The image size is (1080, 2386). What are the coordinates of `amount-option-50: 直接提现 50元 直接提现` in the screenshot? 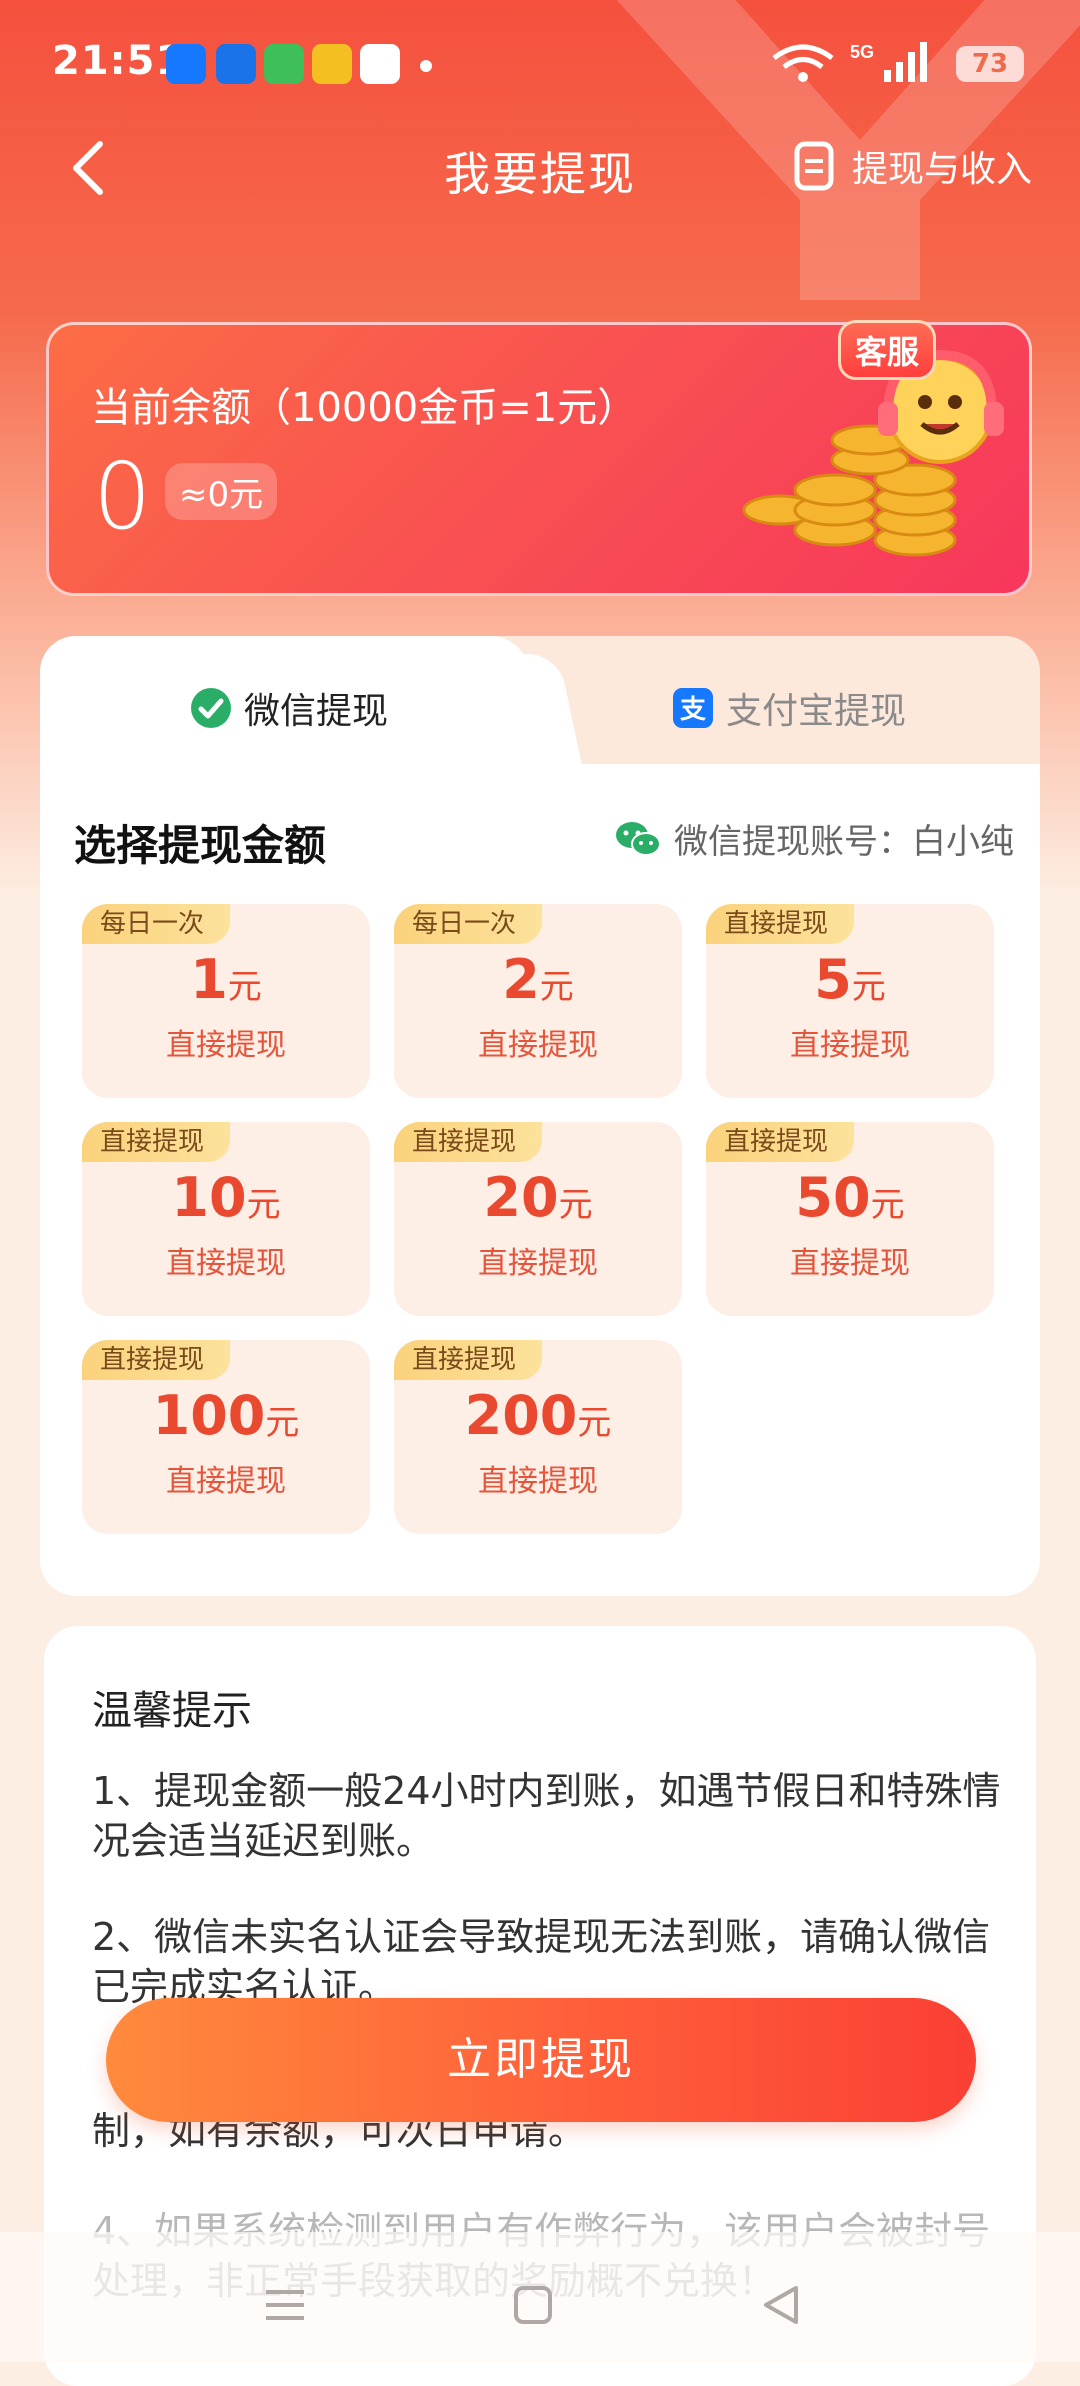 It's located at (850, 1219).